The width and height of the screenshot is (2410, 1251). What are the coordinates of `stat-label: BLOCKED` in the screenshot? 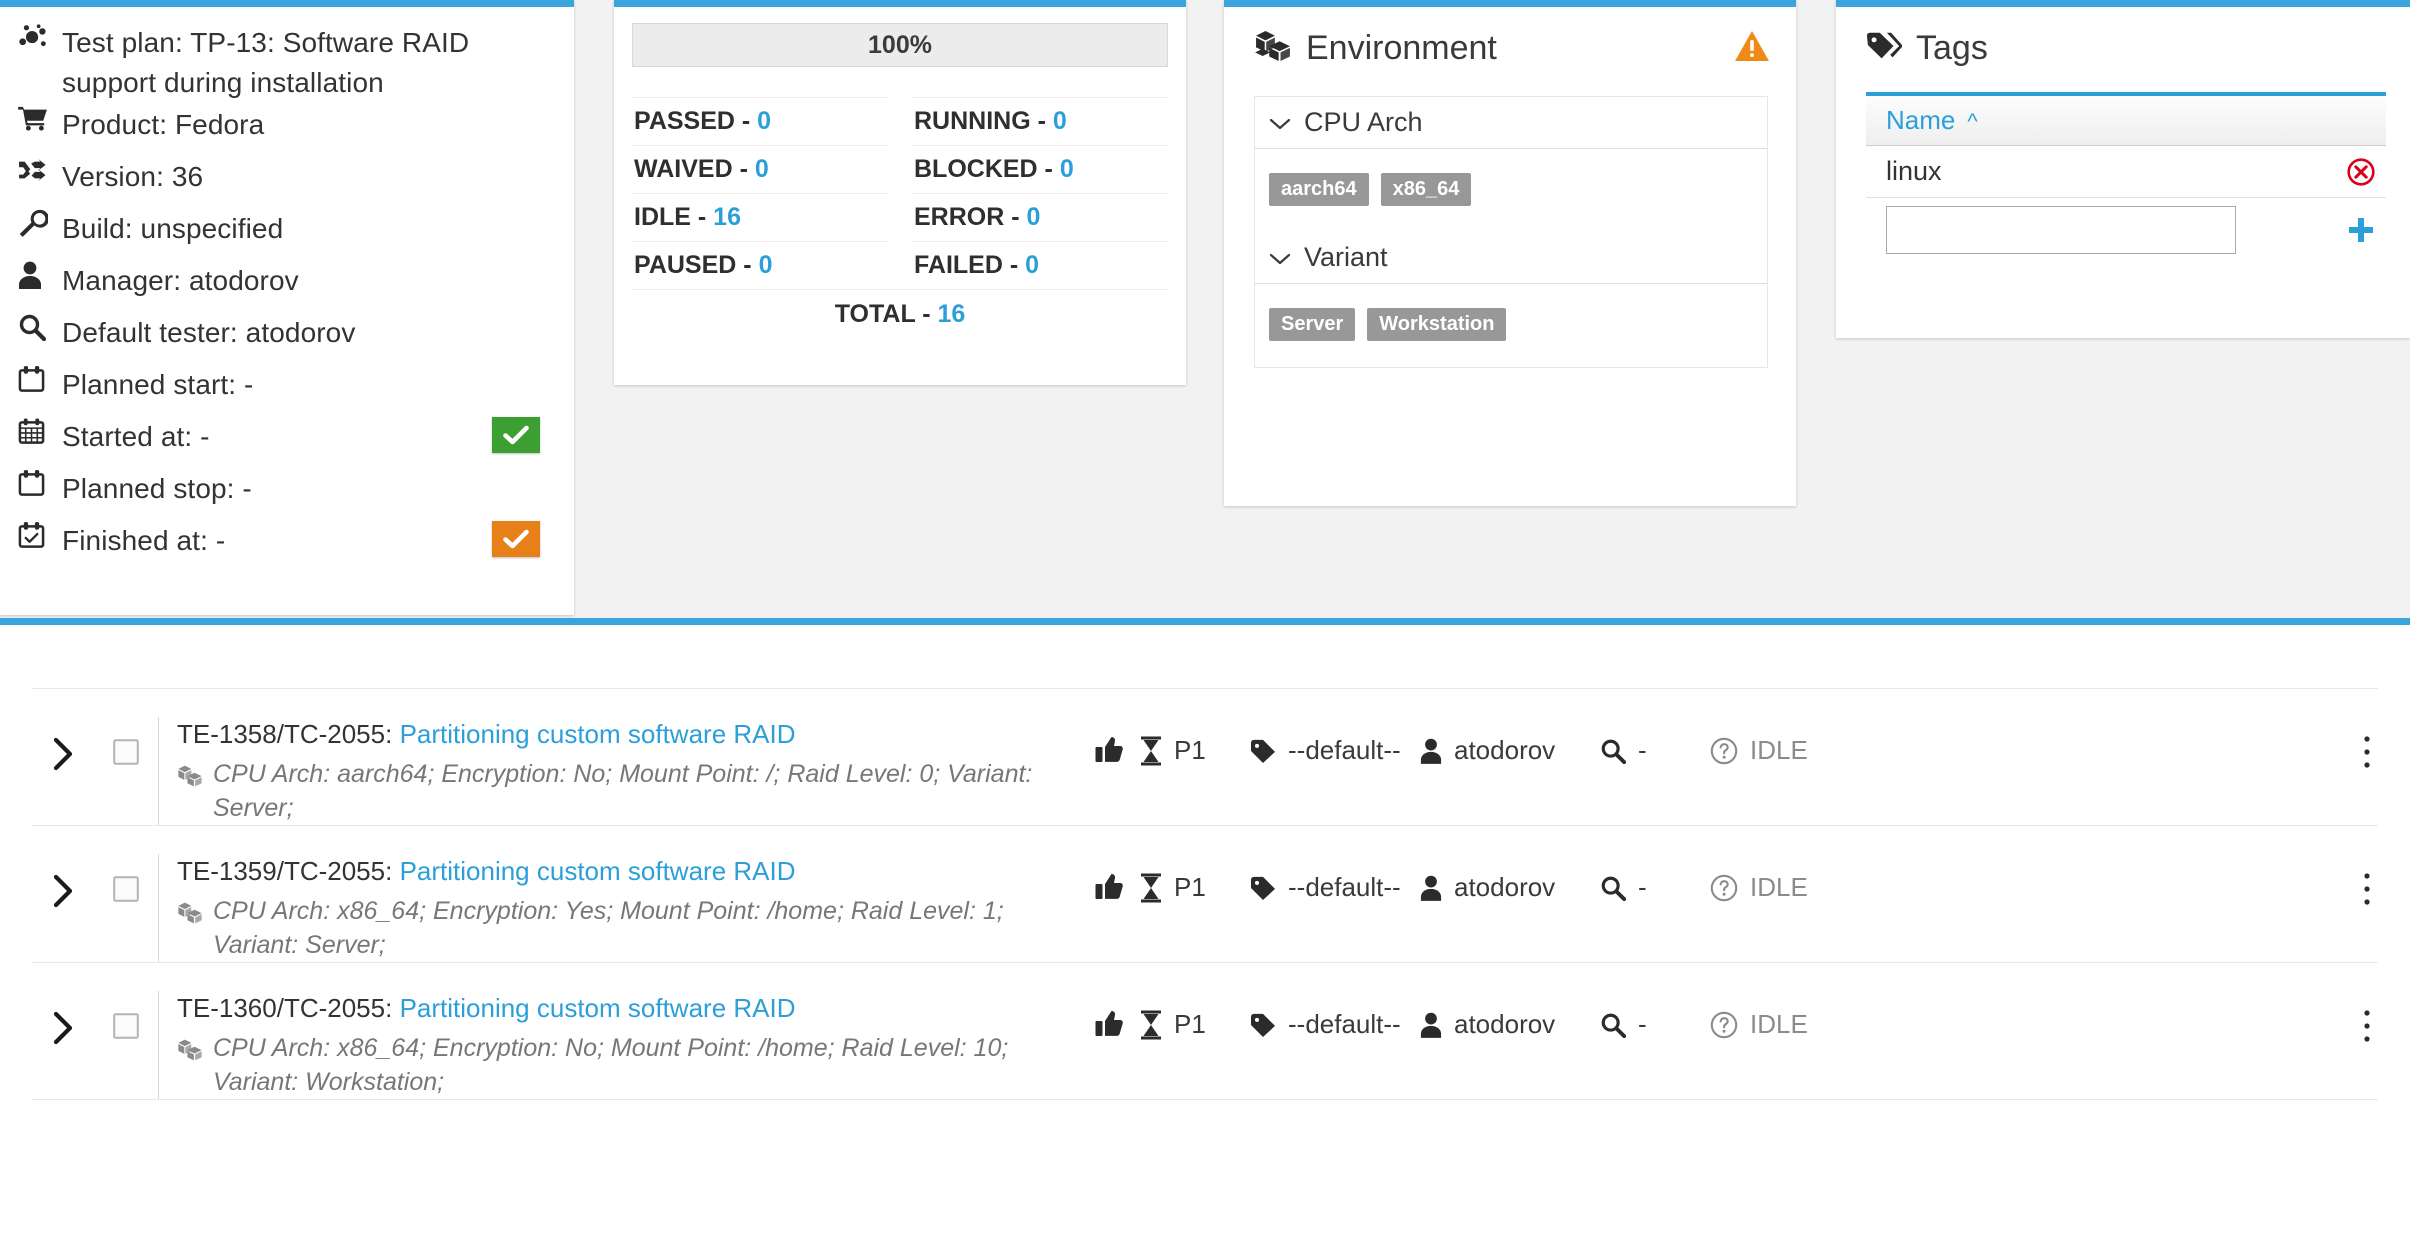 It's located at (976, 169).